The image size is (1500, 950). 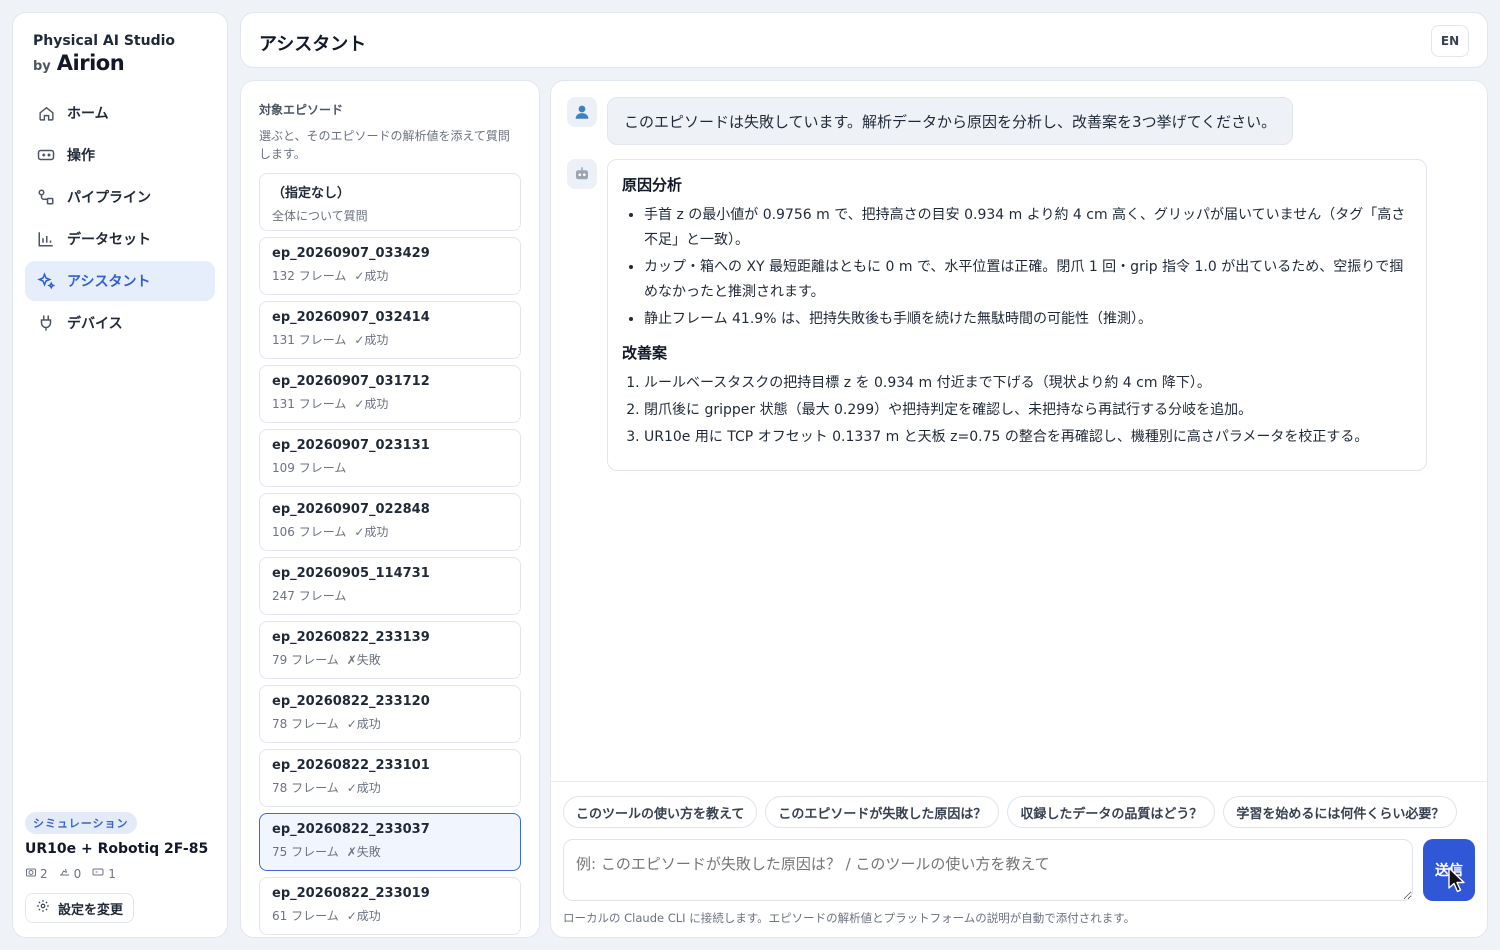 What do you see at coordinates (390, 714) in the screenshot?
I see `episode-card: ep_20260822_233120 78 フレーム ✓成功` at bounding box center [390, 714].